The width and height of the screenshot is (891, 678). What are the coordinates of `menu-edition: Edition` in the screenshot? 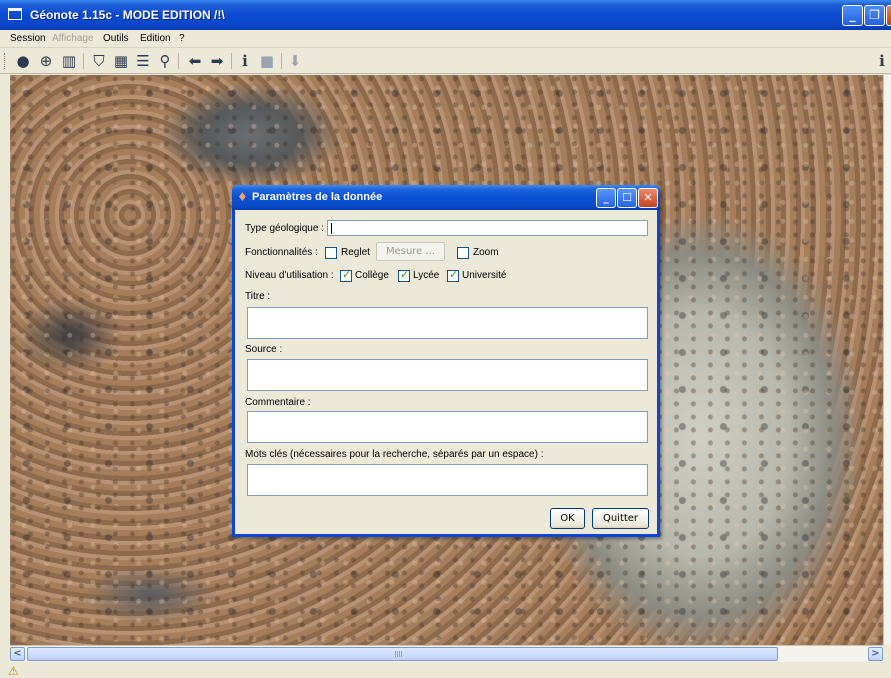 It's located at (155, 38).